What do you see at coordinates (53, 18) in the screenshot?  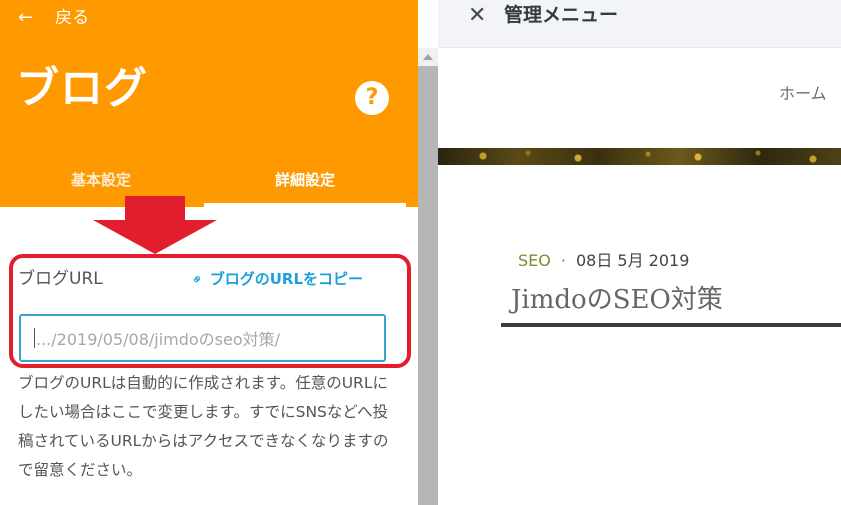 I see `back-button: ← 戻る` at bounding box center [53, 18].